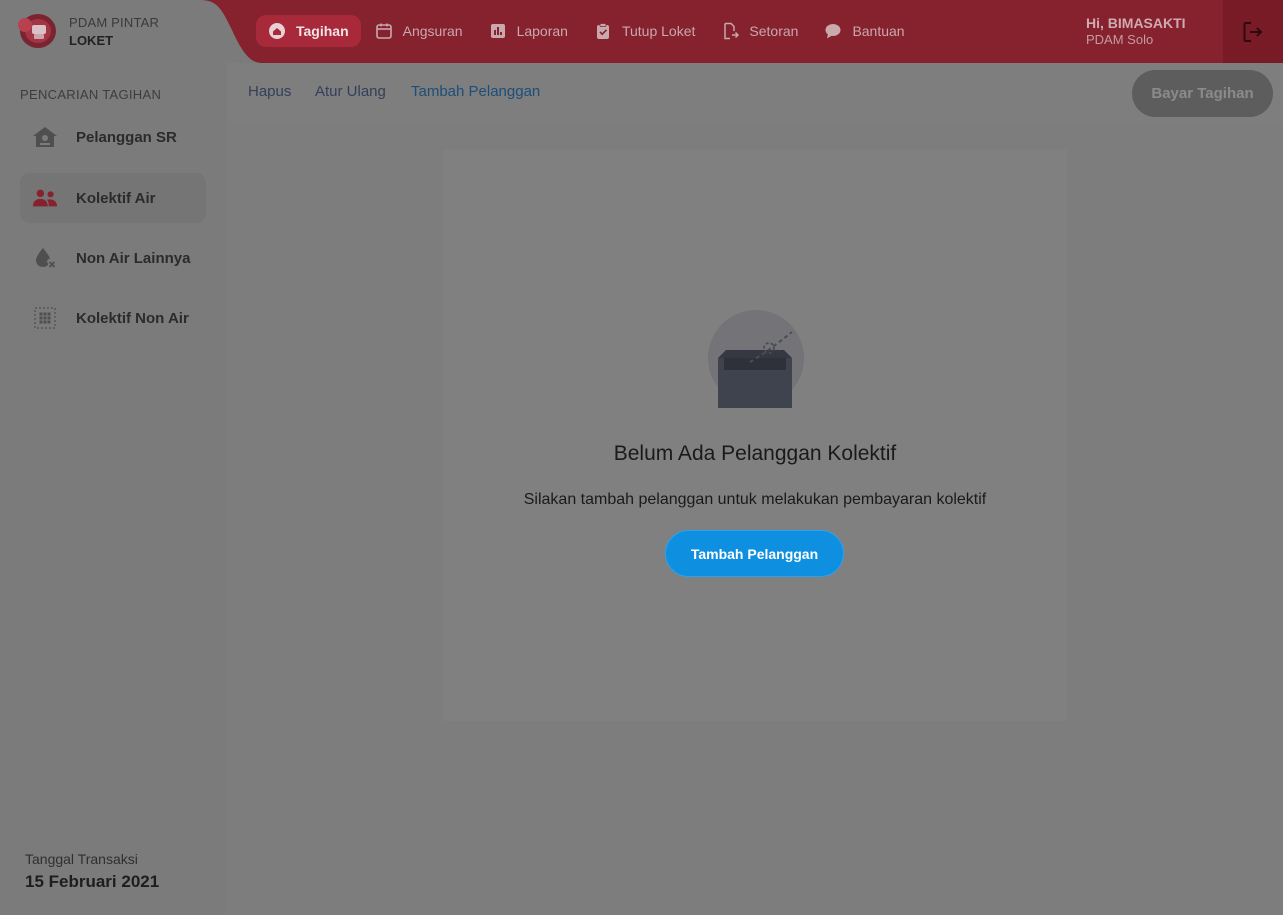 The width and height of the screenshot is (1283, 915). I want to click on sidebar-item-kolektif-non-air: Kolektif Non Air, so click(113, 318).